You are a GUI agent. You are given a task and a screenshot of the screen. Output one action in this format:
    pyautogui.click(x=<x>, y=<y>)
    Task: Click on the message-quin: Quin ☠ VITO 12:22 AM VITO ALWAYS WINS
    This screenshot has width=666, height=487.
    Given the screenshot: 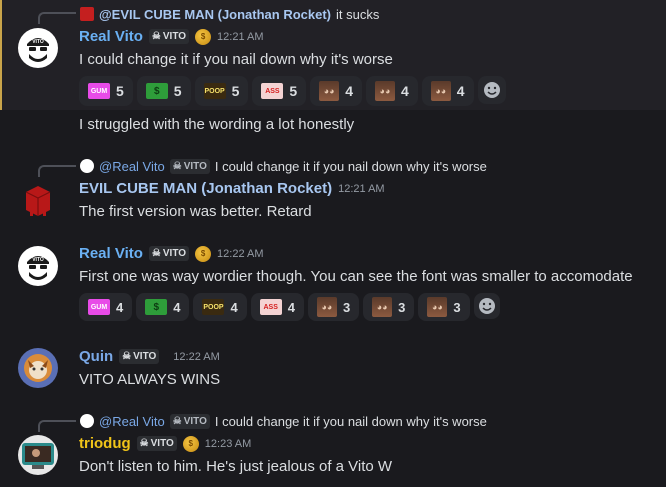 What is the action you would take?
    pyautogui.click(x=333, y=368)
    